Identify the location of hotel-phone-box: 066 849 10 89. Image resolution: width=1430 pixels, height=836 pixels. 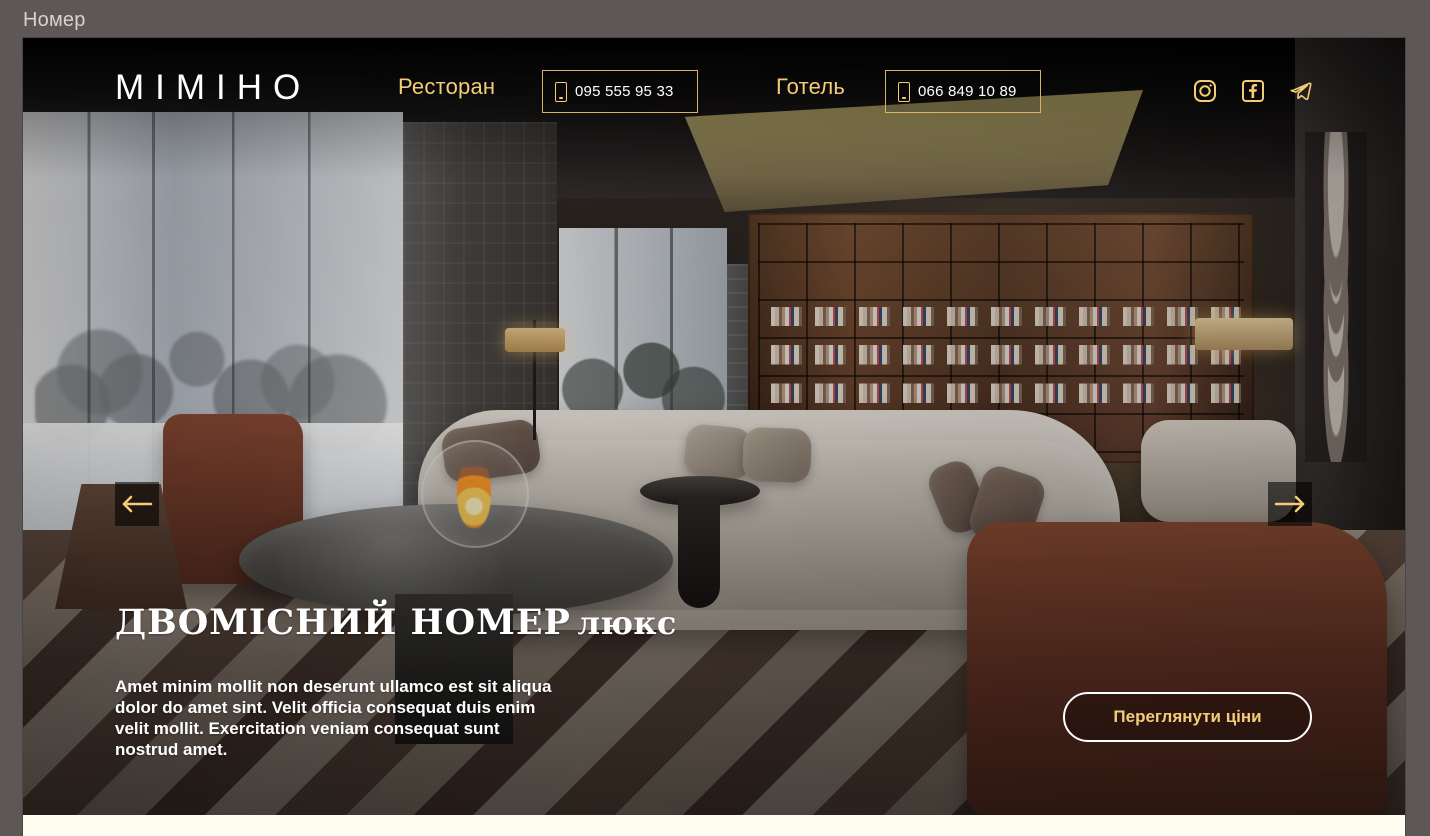
(963, 91).